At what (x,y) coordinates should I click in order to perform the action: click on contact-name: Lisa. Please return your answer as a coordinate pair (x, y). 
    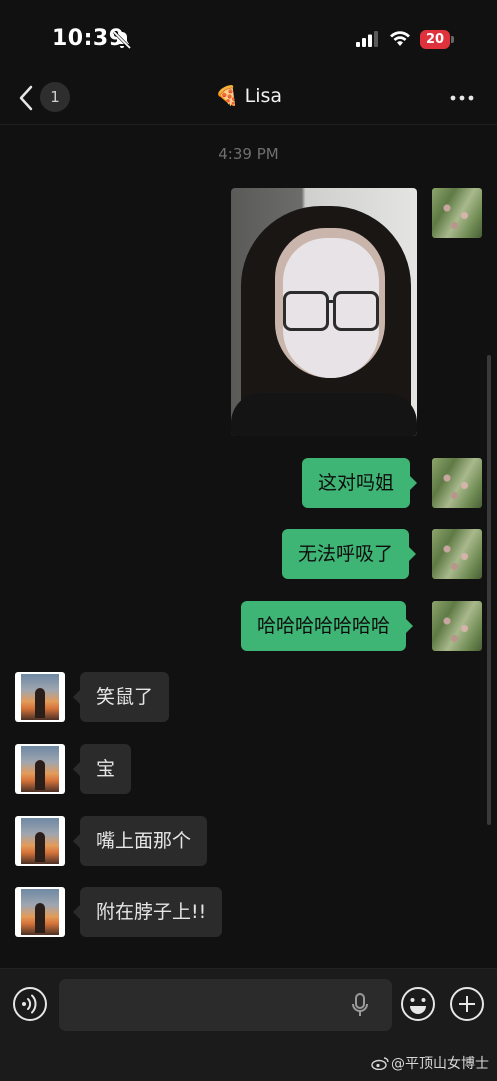
    Looking at the image, I should click on (263, 96).